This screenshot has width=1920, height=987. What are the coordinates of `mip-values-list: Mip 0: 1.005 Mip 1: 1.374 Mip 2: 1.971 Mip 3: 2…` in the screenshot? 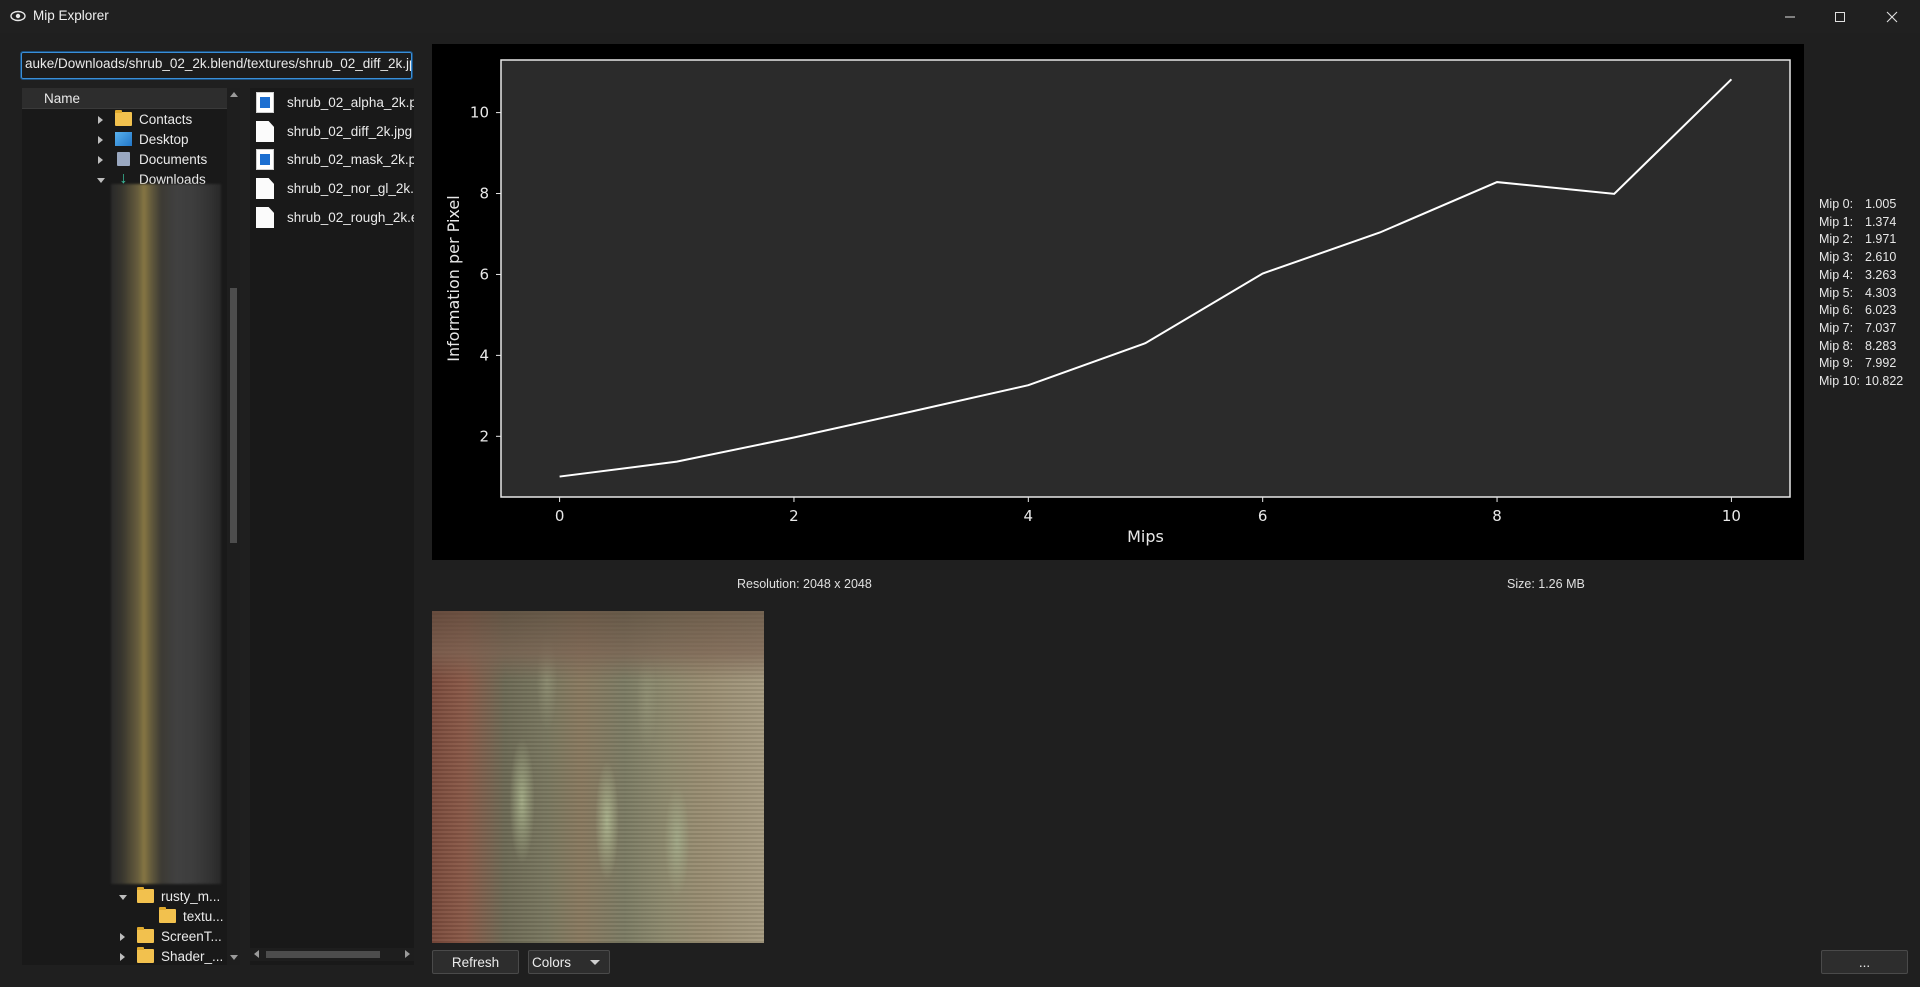 It's located at (1861, 293).